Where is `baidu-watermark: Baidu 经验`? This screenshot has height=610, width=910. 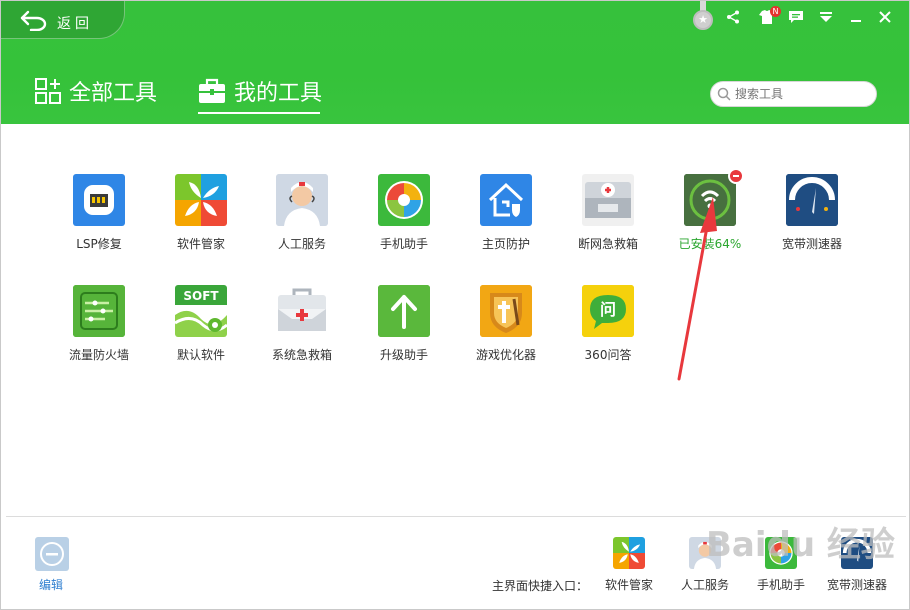 baidu-watermark: Baidu 经验 is located at coordinates (800, 545).